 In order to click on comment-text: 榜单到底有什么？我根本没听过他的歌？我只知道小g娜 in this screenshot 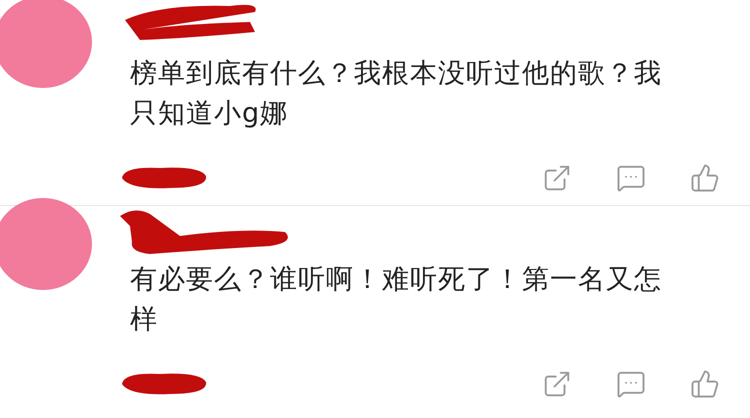, I will do `click(396, 94)`.